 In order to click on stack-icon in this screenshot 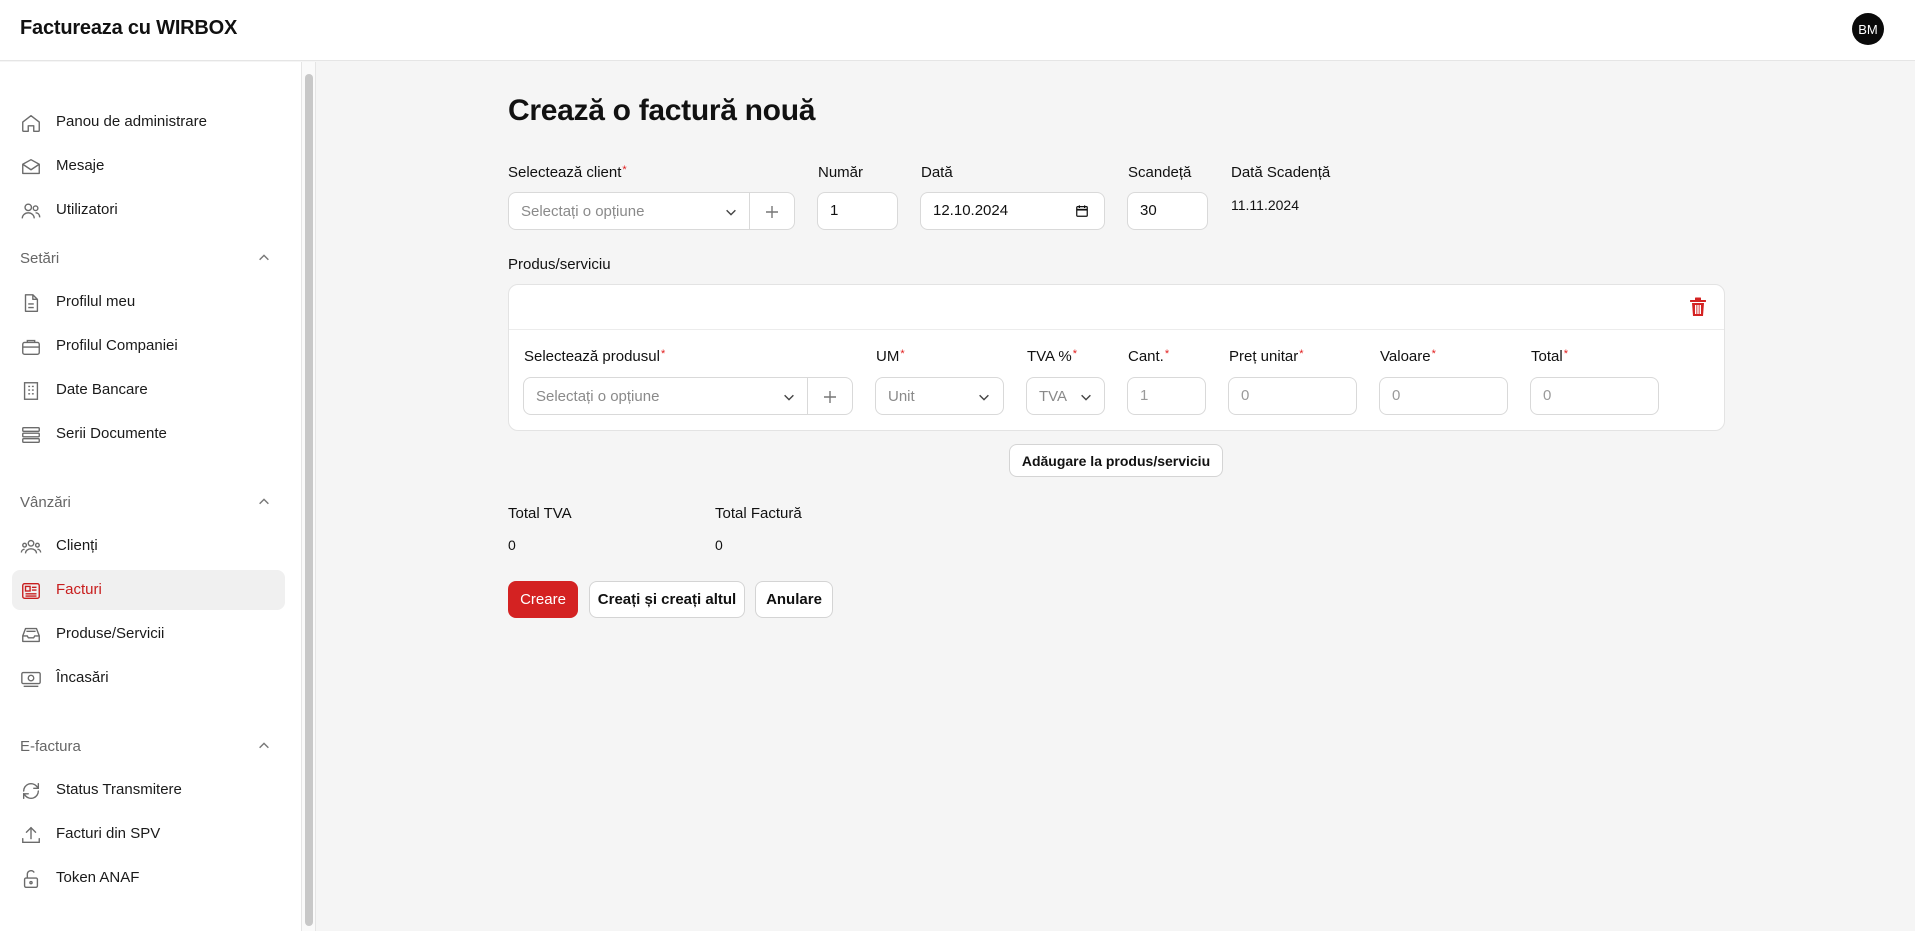, I will do `click(31, 435)`.